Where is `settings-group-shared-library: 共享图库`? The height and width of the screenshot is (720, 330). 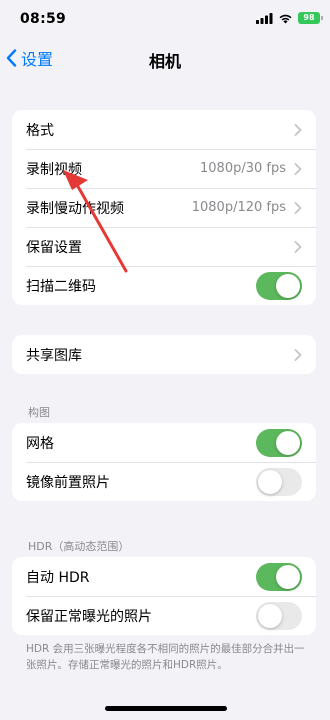 settings-group-shared-library: 共享图库 is located at coordinates (164, 354).